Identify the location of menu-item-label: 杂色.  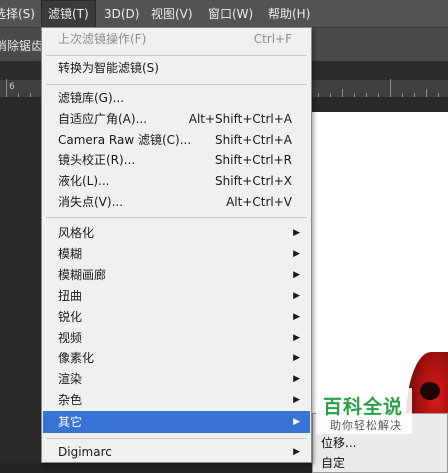
(70, 400).